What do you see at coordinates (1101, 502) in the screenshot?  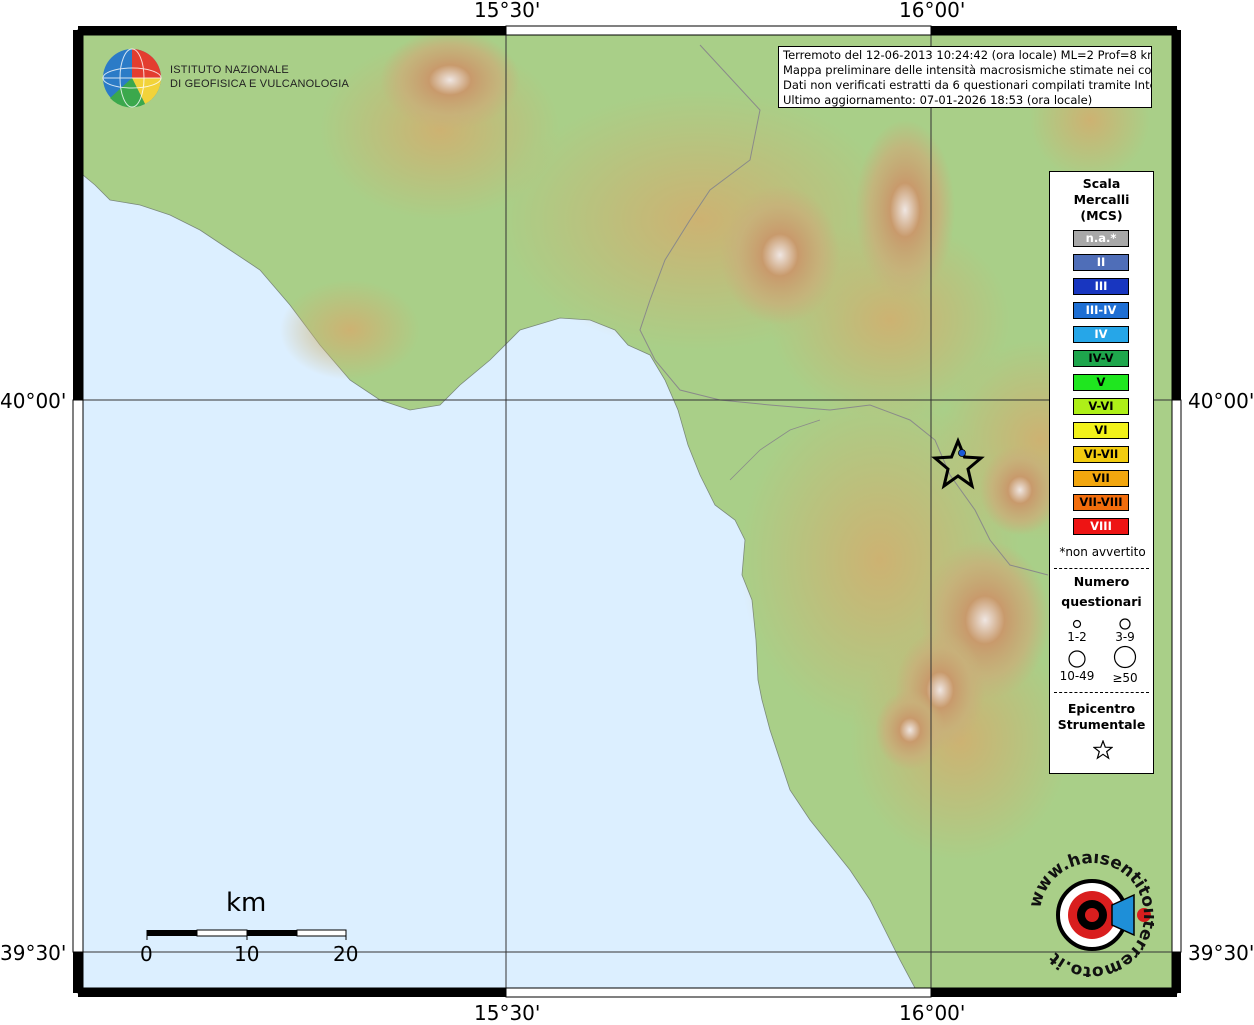 I see `intensity-swatch-vii-viii: VII-VIII` at bounding box center [1101, 502].